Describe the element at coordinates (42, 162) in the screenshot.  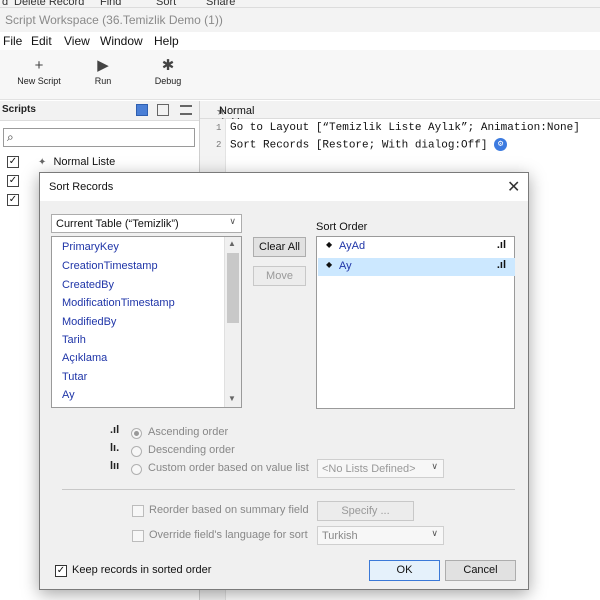
I see `script-icon: ✦` at that location.